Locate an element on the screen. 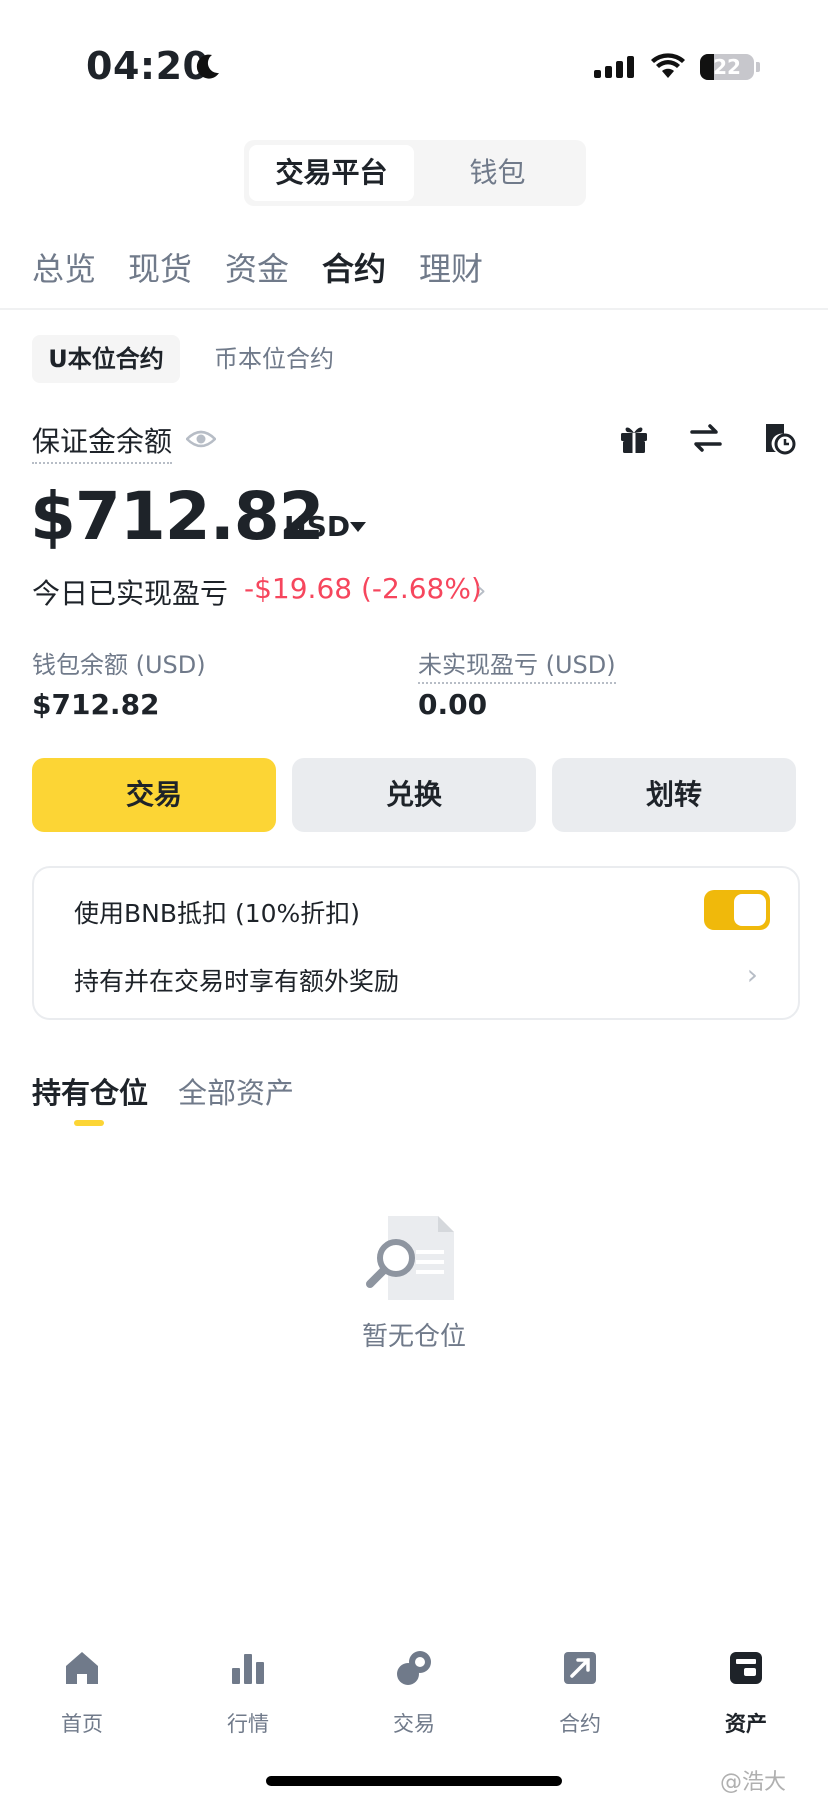  signal-icon is located at coordinates (614, 67).